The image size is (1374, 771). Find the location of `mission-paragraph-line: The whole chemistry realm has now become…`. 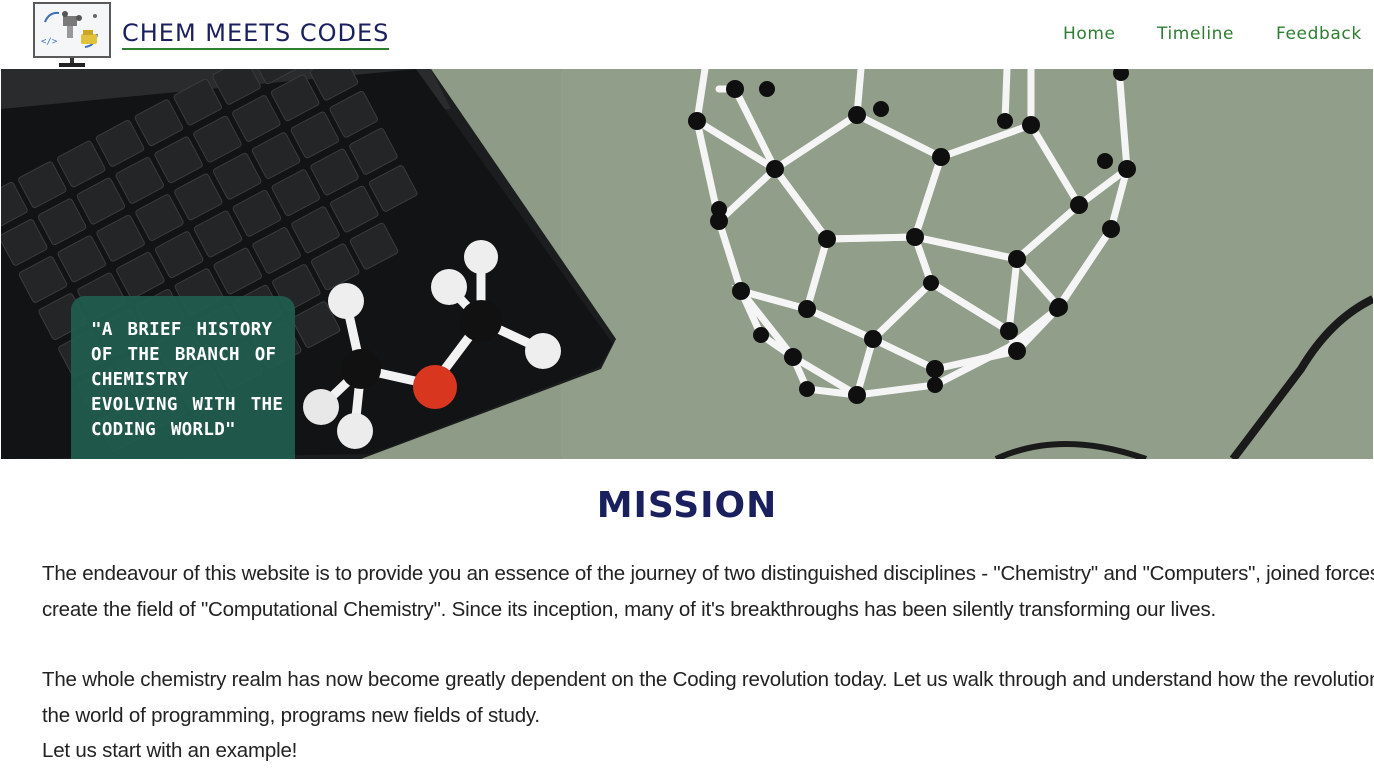

mission-paragraph-line: The whole chemistry realm has now become… is located at coordinates (708, 679).